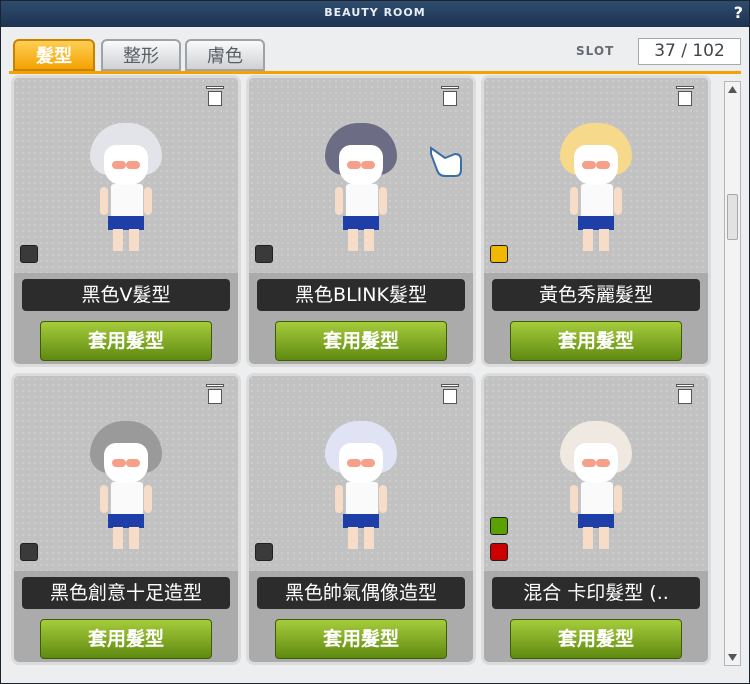  I want to click on tab-hairstyle: 髮型, so click(54, 55).